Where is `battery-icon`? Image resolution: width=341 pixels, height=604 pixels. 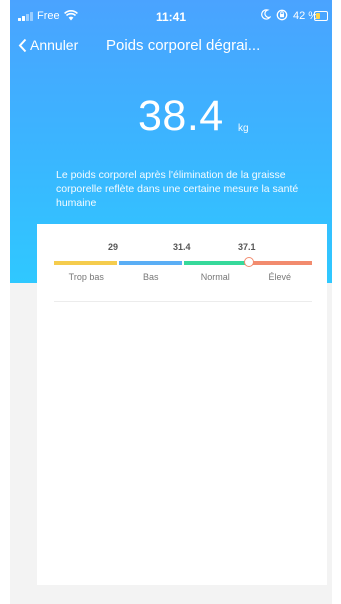
battery-icon is located at coordinates (321, 16).